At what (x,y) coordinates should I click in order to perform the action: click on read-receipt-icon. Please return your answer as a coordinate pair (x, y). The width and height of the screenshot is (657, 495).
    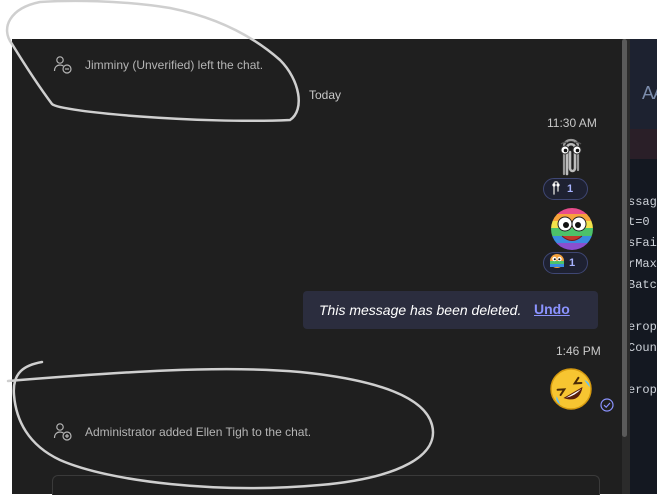
    Looking at the image, I should click on (607, 407).